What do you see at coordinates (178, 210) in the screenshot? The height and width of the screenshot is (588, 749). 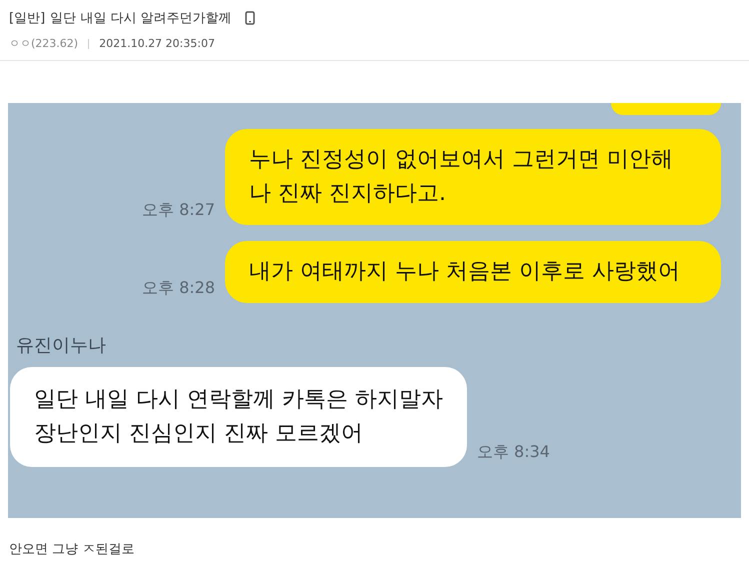 I see `message-time: 오후 8:27` at bounding box center [178, 210].